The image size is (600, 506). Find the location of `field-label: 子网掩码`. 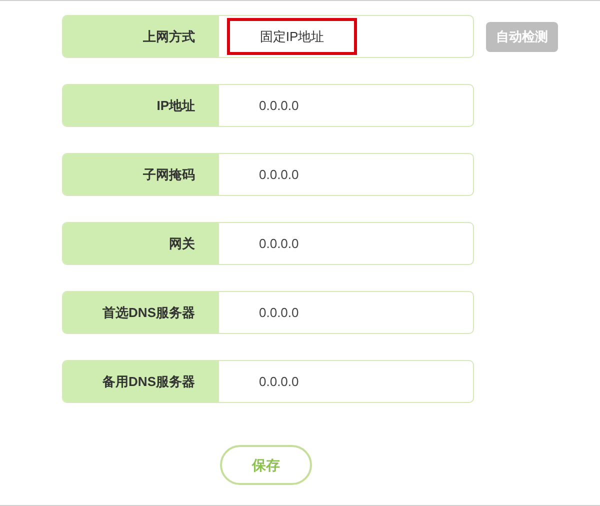

field-label: 子网掩码 is located at coordinates (141, 174).